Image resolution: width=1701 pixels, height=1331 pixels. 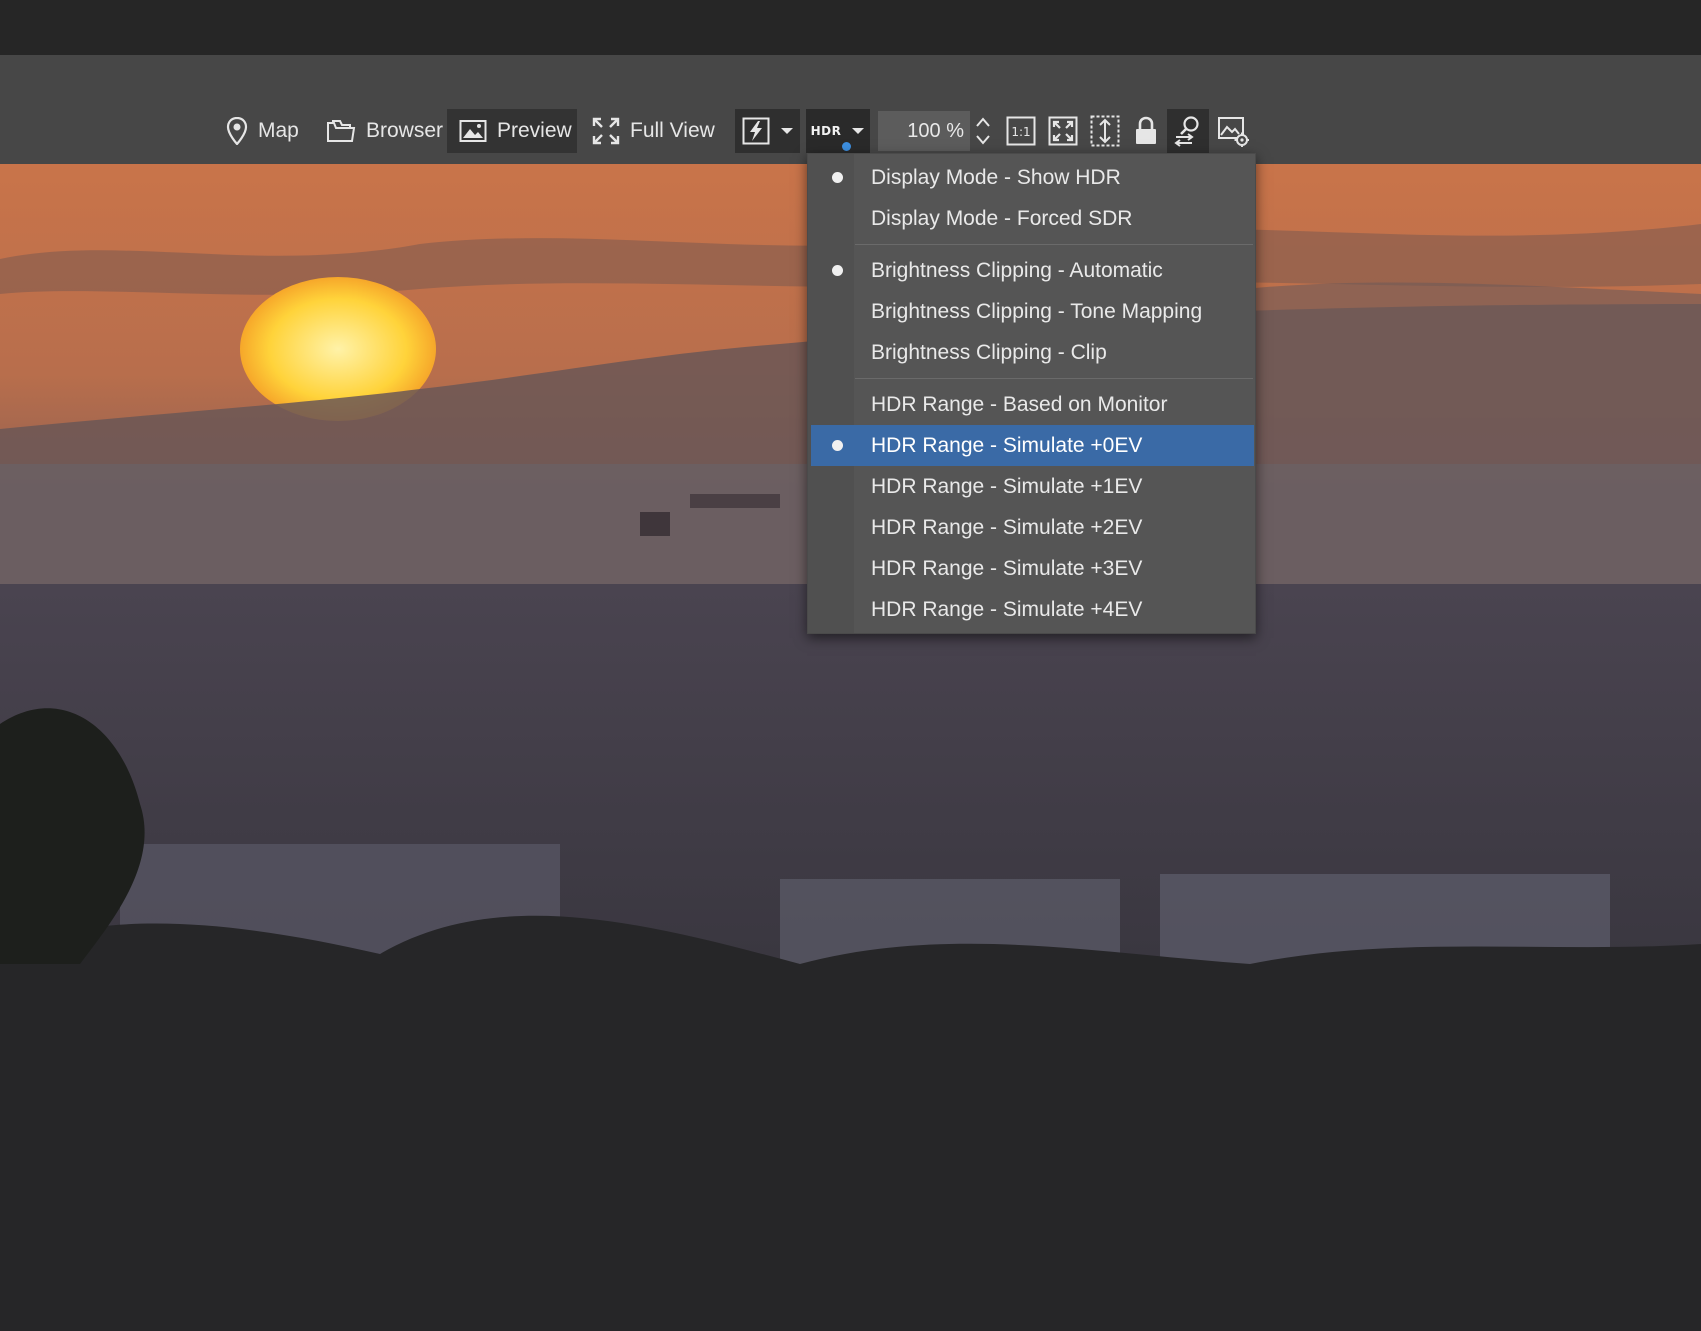 I want to click on preview-button: Preview, so click(x=512, y=131).